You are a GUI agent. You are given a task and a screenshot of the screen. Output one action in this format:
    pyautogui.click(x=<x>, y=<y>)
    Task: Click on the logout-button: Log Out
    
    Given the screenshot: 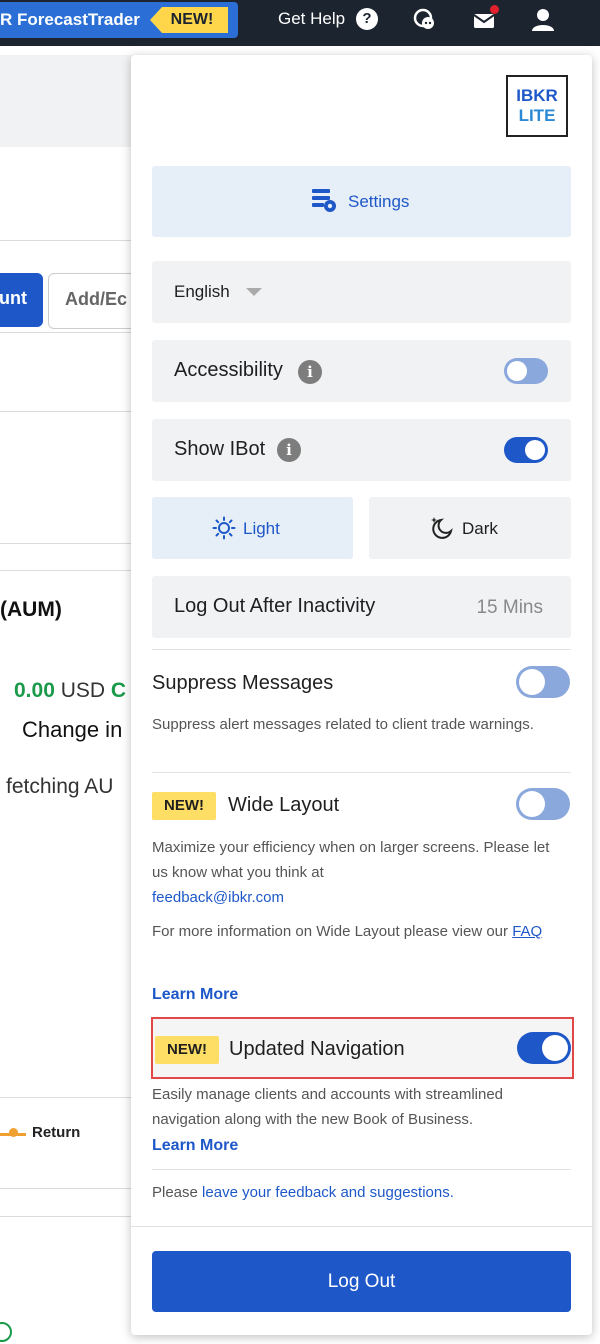 What is the action you would take?
    pyautogui.click(x=361, y=1281)
    